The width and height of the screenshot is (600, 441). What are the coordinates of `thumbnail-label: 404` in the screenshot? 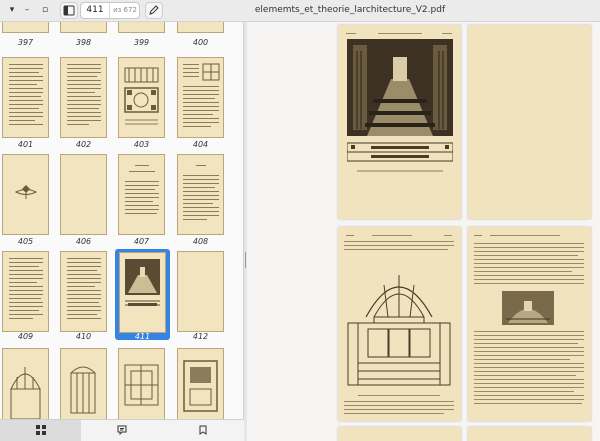 It's located at (200, 144).